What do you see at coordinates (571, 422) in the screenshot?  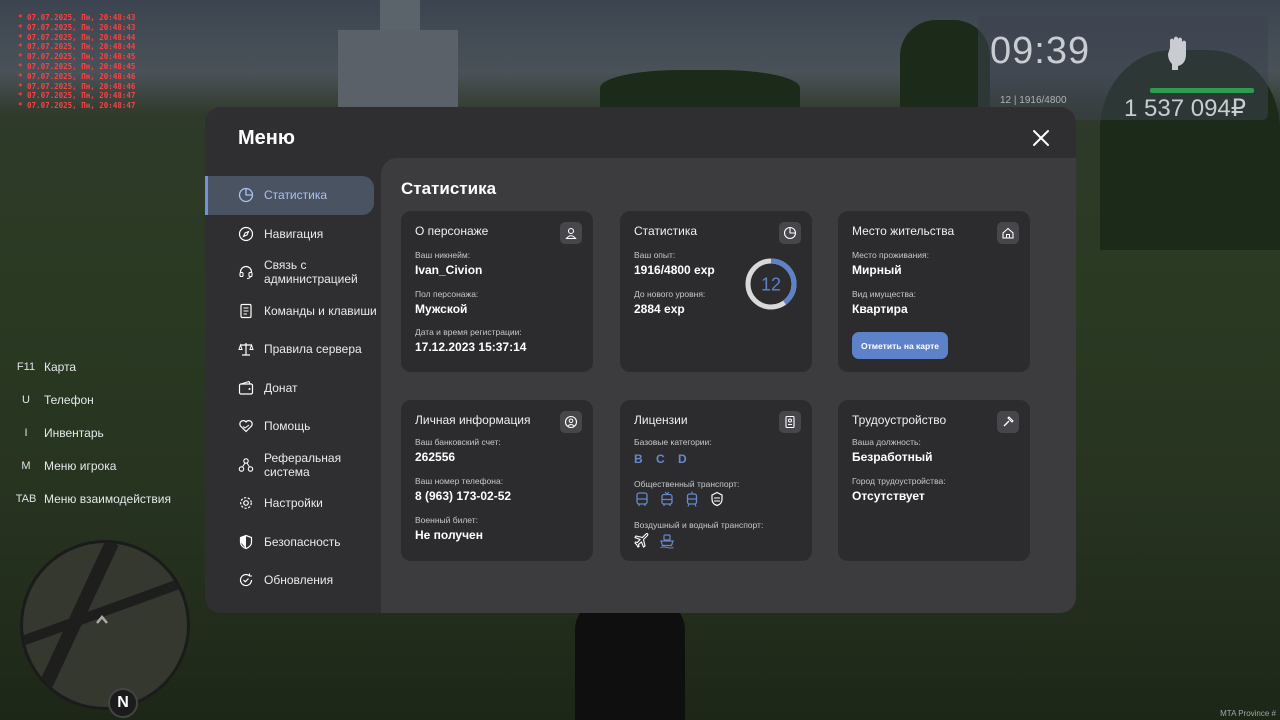 I see `user-circle-icon` at bounding box center [571, 422].